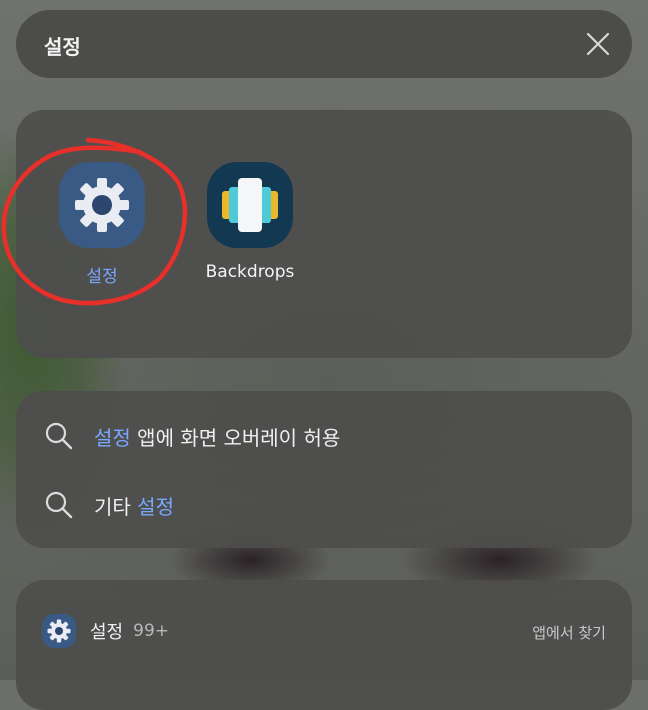  What do you see at coordinates (62, 45) in the screenshot?
I see `search-input: 설정` at bounding box center [62, 45].